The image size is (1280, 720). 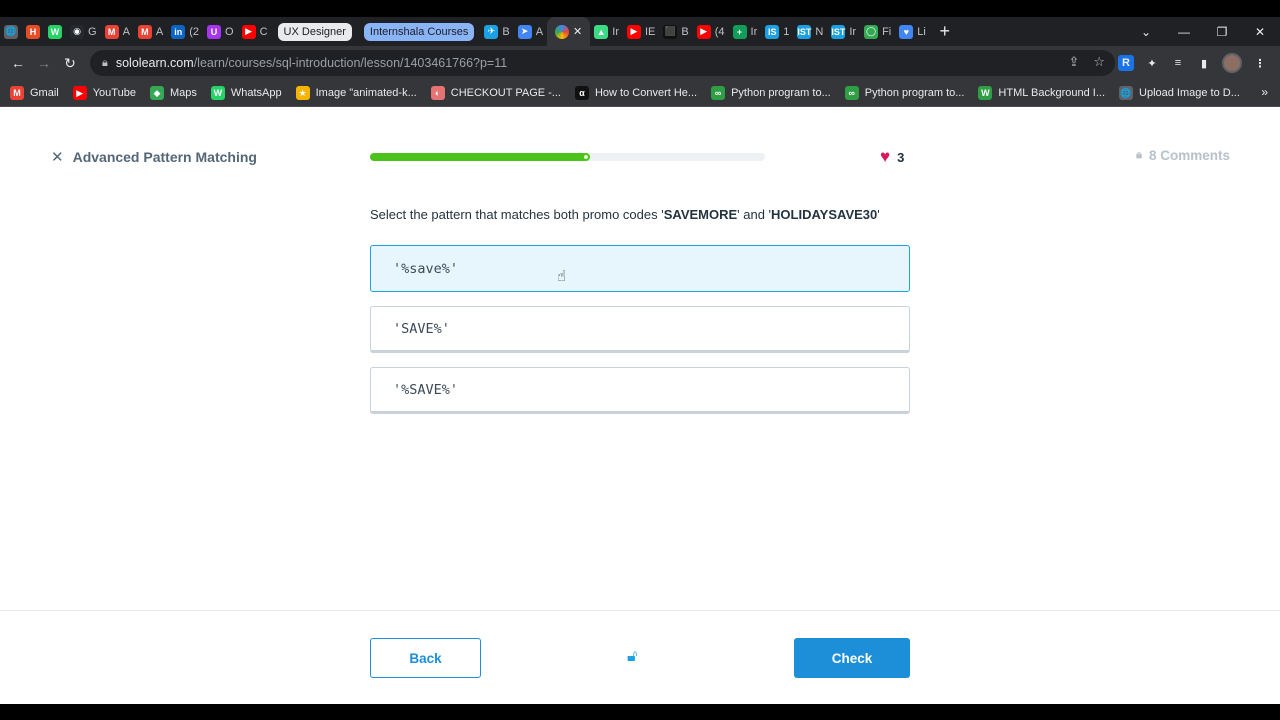 I want to click on close-lesson-icon: ✕, so click(x=57, y=157).